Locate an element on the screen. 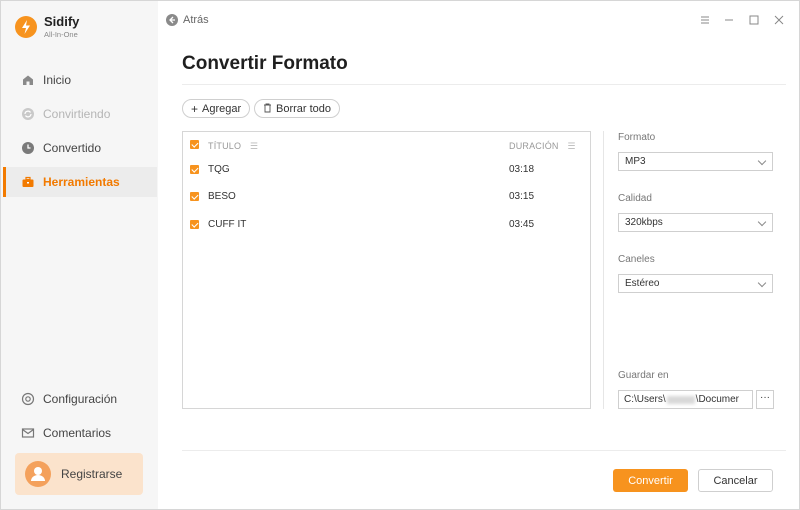  sidebar-item-label: Convertido is located at coordinates (72, 148).